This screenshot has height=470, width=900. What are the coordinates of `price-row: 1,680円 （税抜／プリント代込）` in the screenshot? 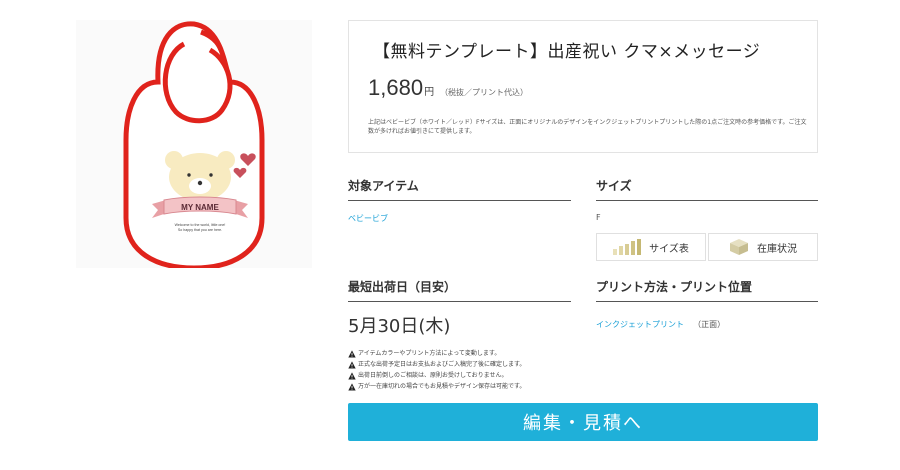 It's located at (448, 88).